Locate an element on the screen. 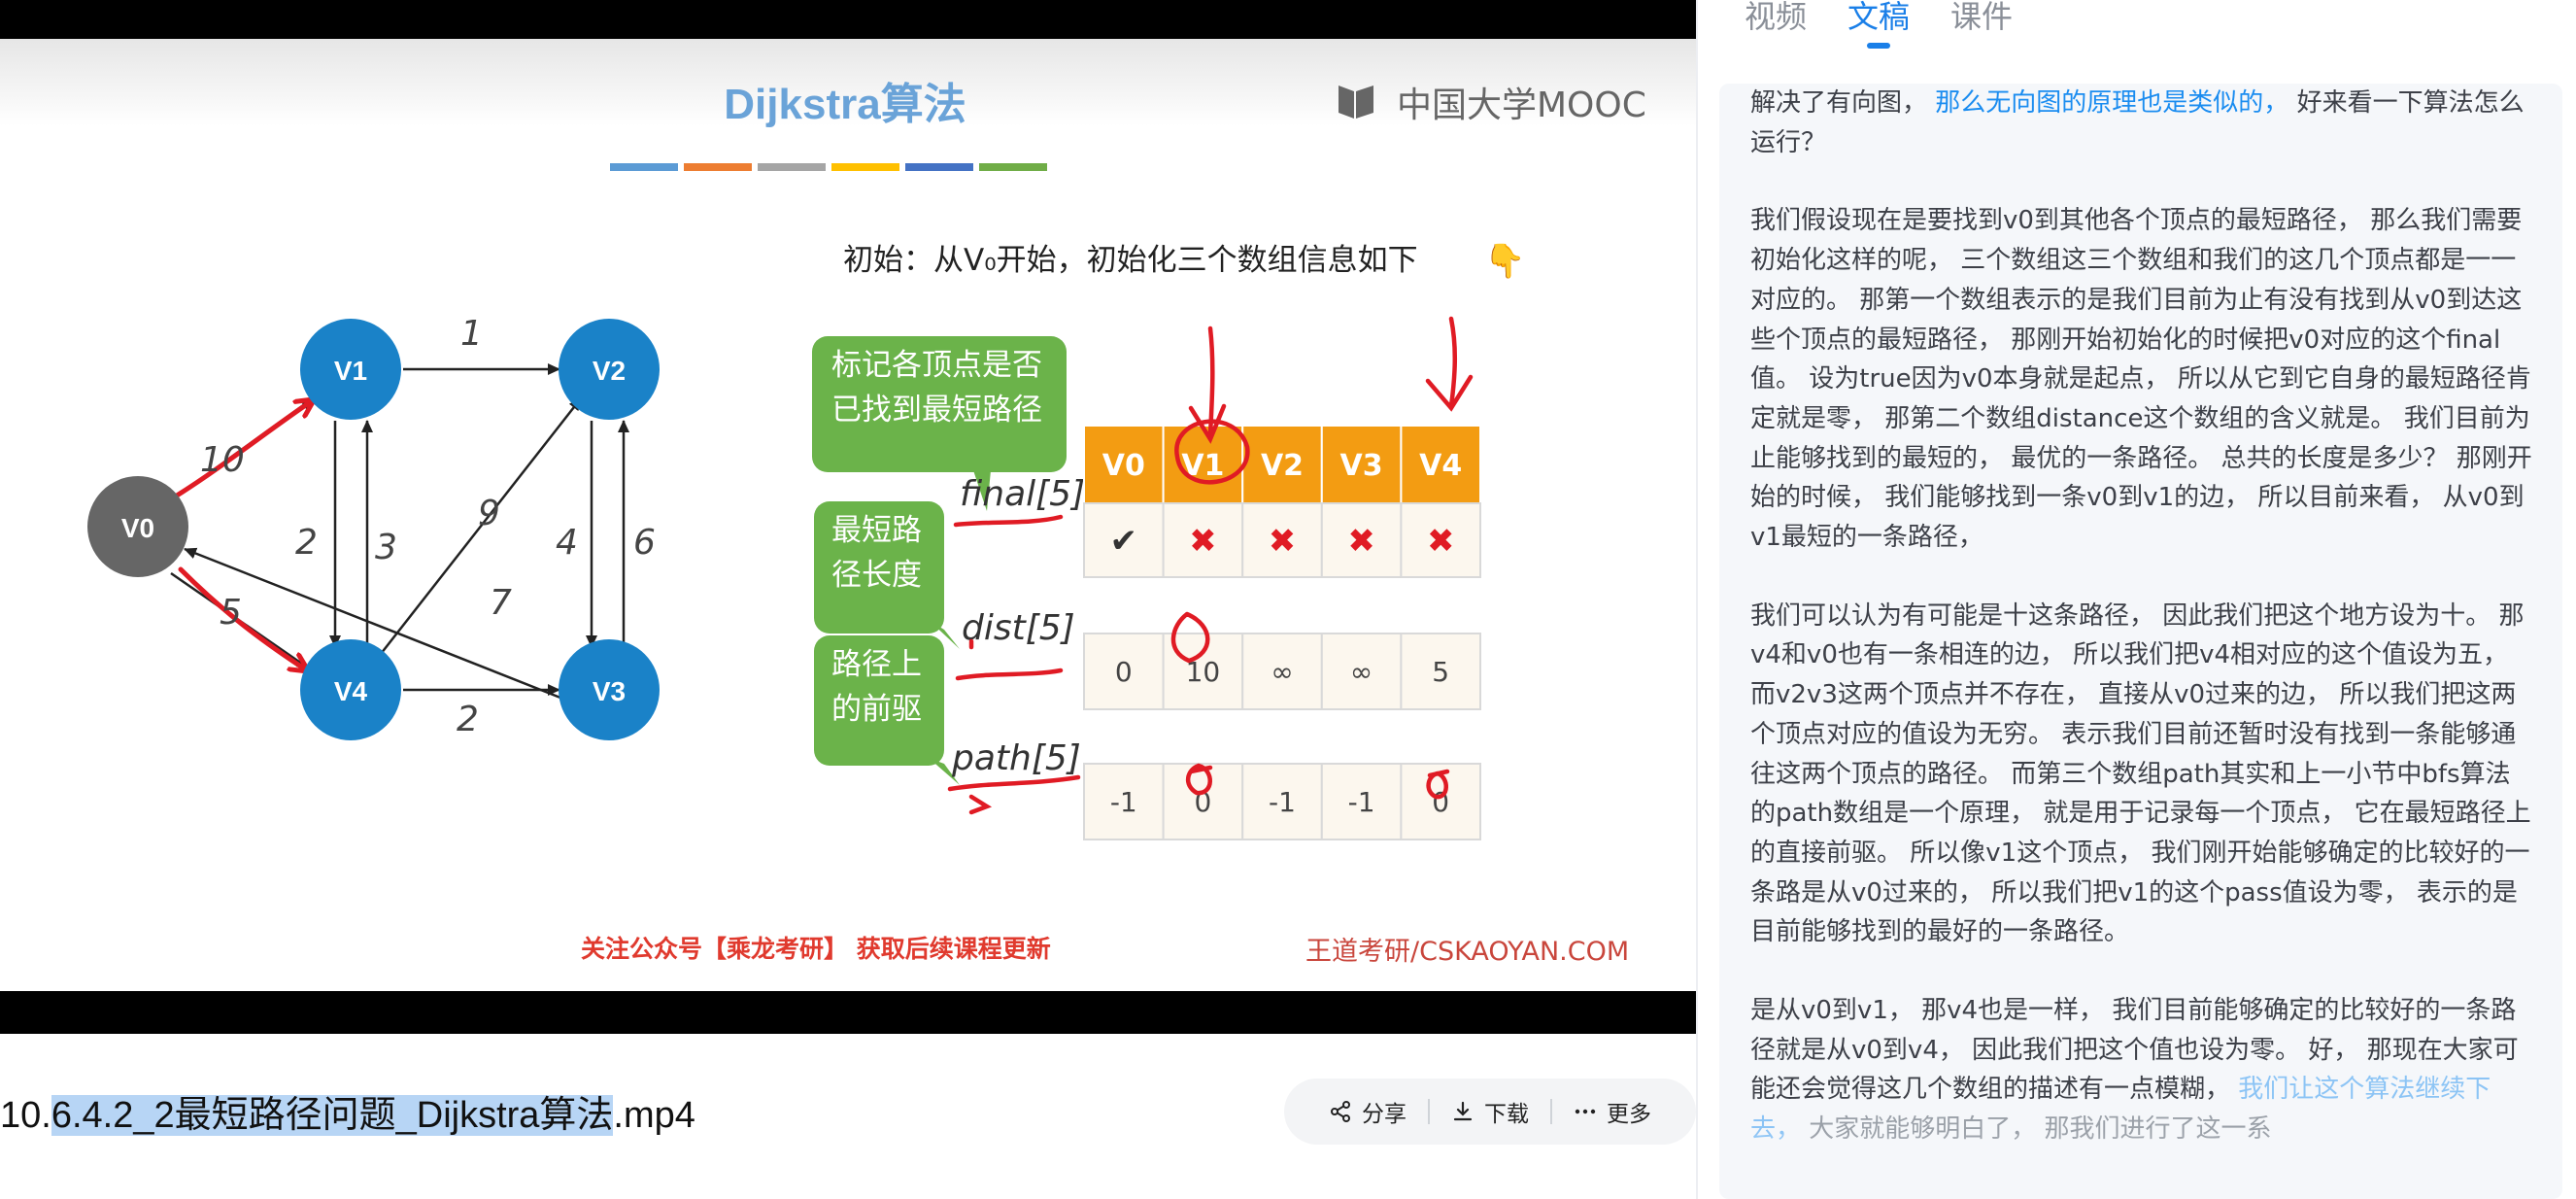 The width and height of the screenshot is (2576, 1199). node-label: V0 is located at coordinates (137, 528).